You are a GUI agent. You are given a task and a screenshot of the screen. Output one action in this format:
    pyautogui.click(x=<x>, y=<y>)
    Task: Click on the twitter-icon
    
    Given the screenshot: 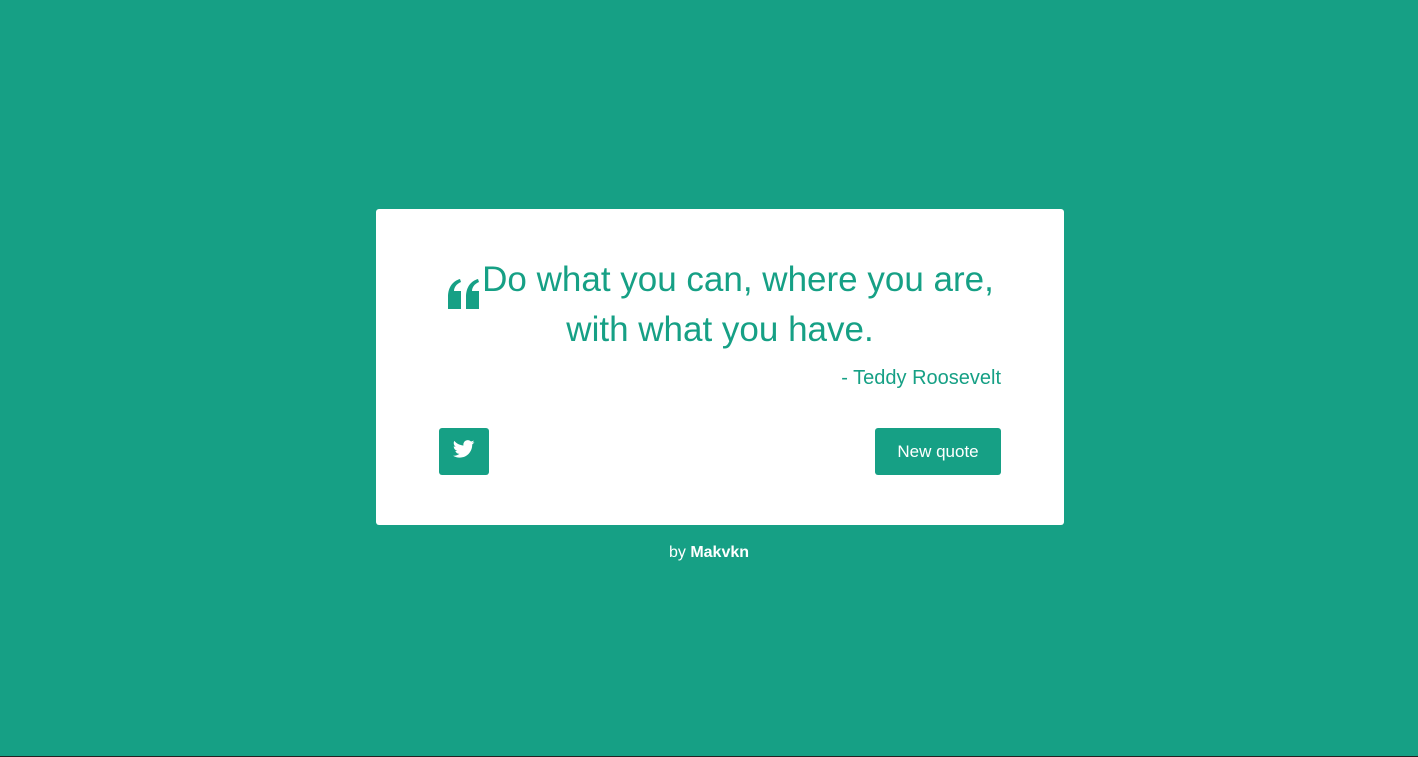 What is the action you would take?
    pyautogui.click(x=463, y=451)
    